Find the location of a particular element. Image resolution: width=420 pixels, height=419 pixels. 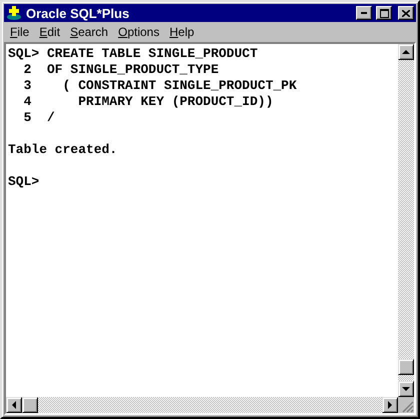

minimize-icon is located at coordinates (364, 13).